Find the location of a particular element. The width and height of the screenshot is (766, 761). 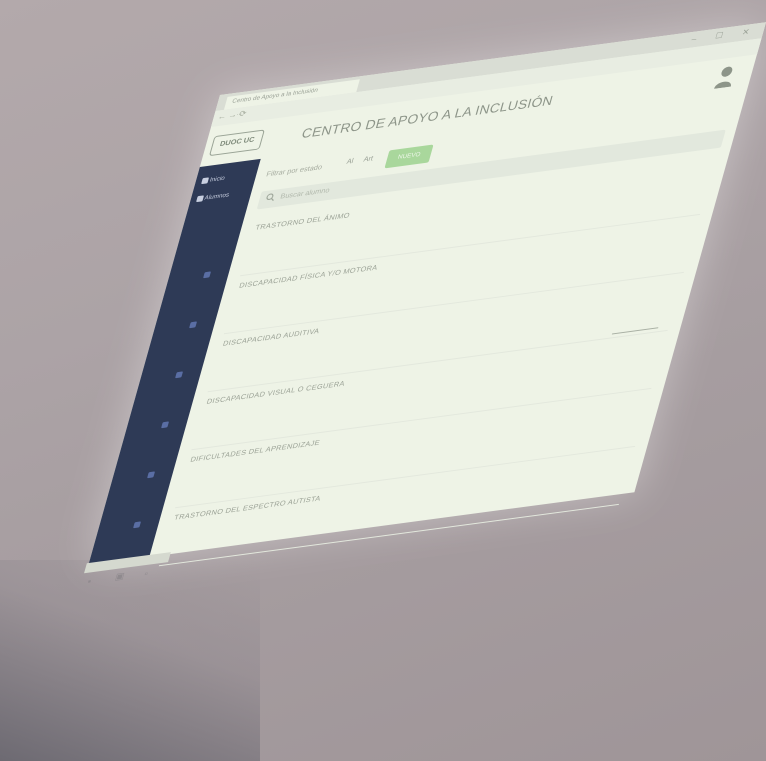

filter-label: Filtrar por estado is located at coordinates (294, 171).